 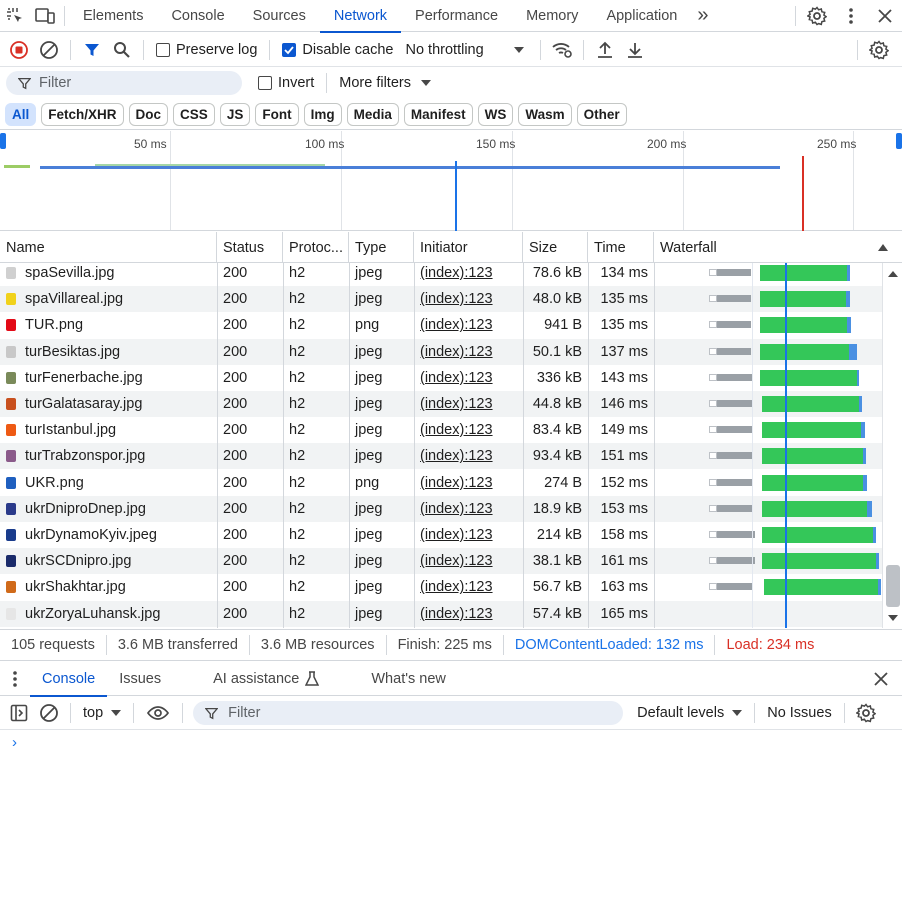 I want to click on import-har-icon, so click(x=605, y=50).